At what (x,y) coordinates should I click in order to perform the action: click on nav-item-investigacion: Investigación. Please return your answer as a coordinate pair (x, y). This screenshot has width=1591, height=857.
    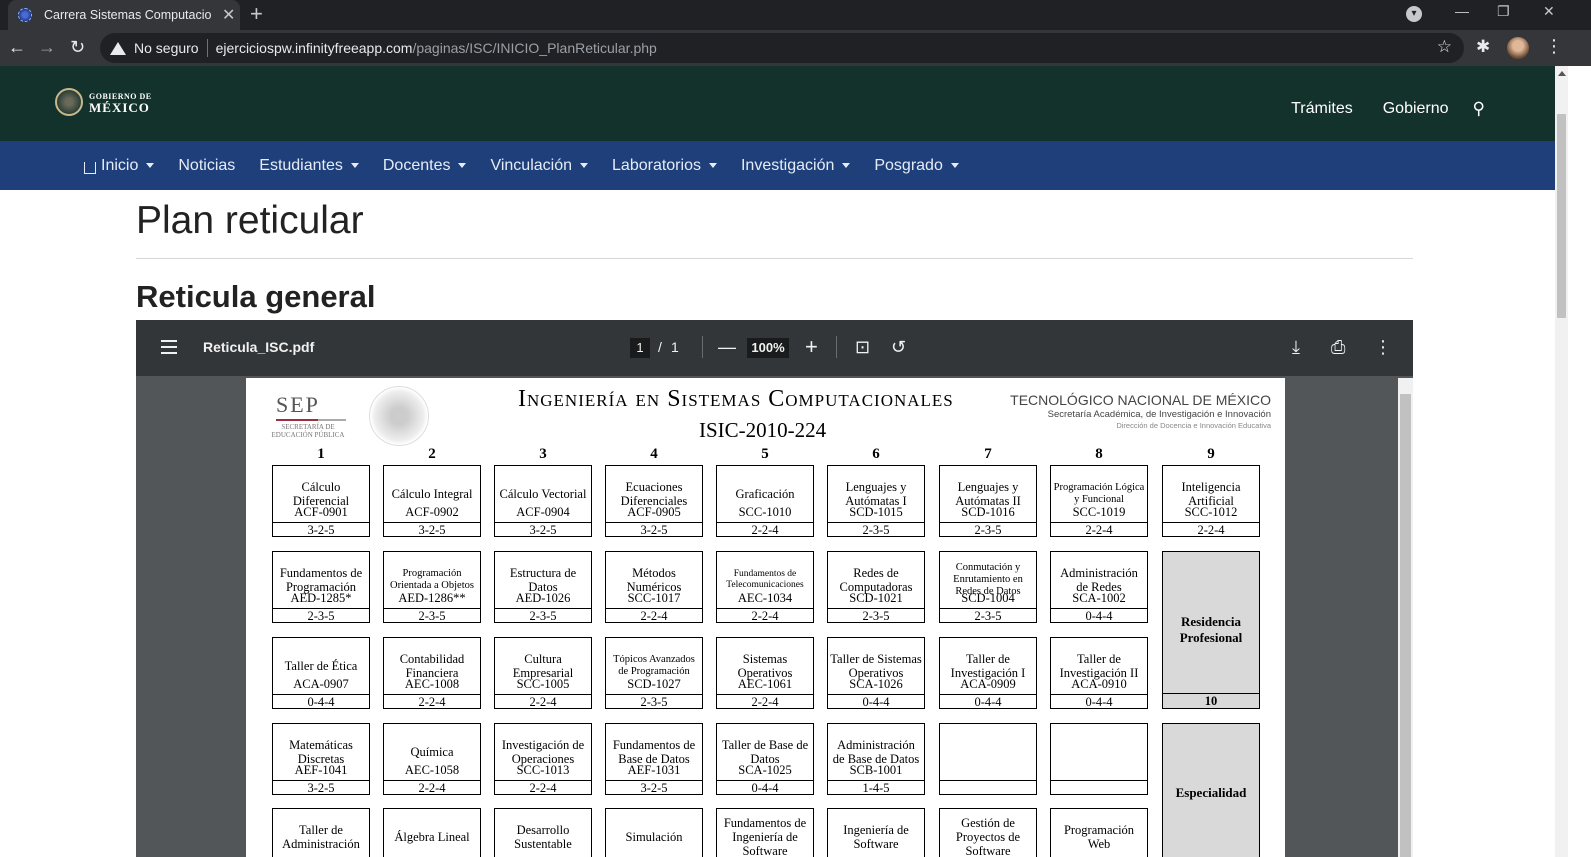
    Looking at the image, I should click on (795, 165).